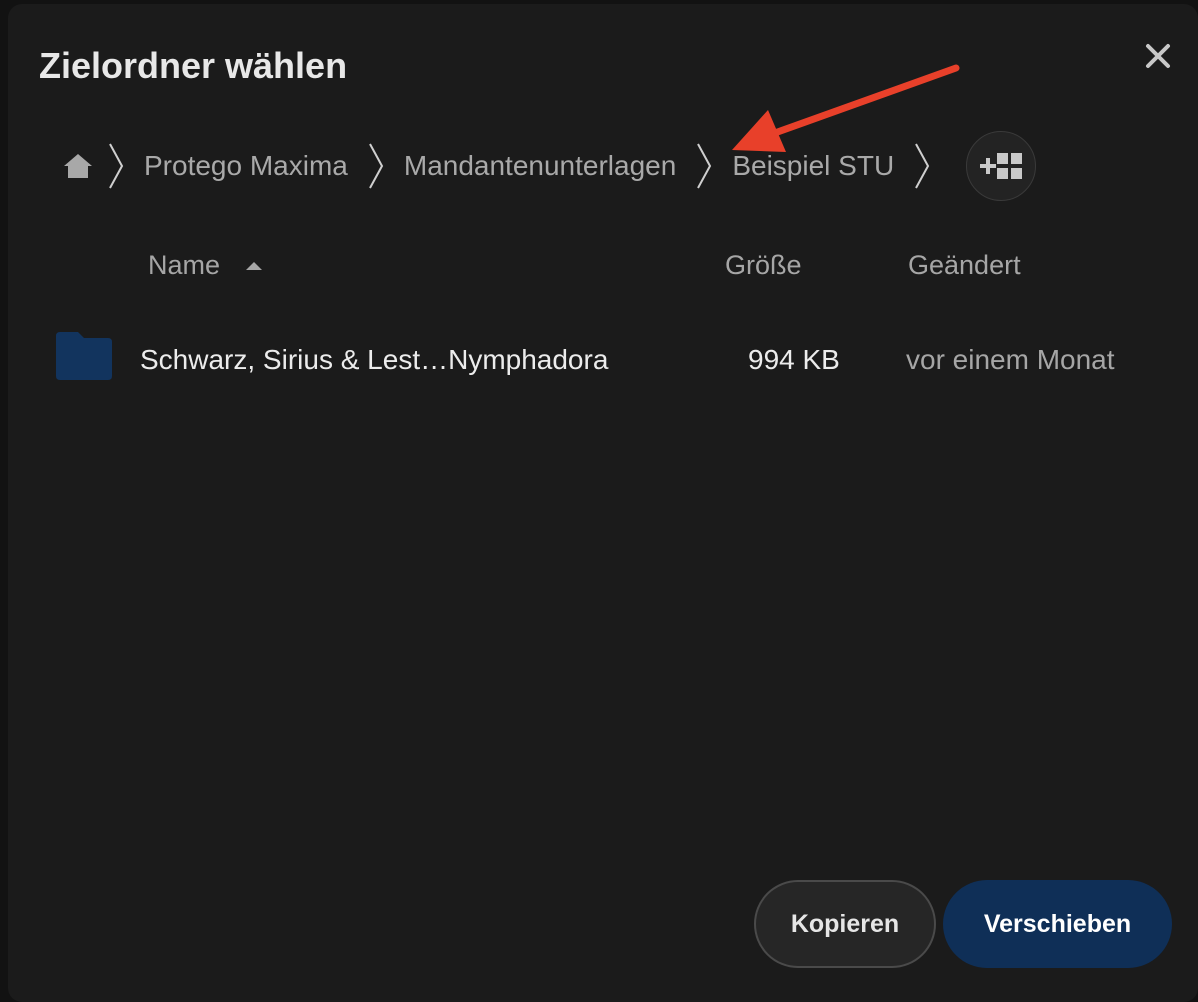  I want to click on column-header-name-label: Name, so click(184, 265).